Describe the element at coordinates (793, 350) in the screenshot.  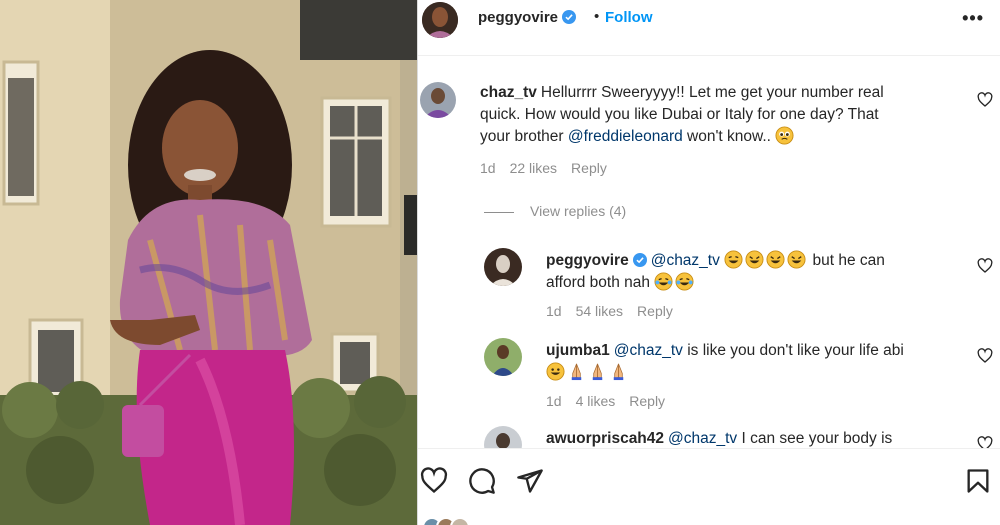
I see `comment-line-1-post: is like you don't like your life abi` at that location.